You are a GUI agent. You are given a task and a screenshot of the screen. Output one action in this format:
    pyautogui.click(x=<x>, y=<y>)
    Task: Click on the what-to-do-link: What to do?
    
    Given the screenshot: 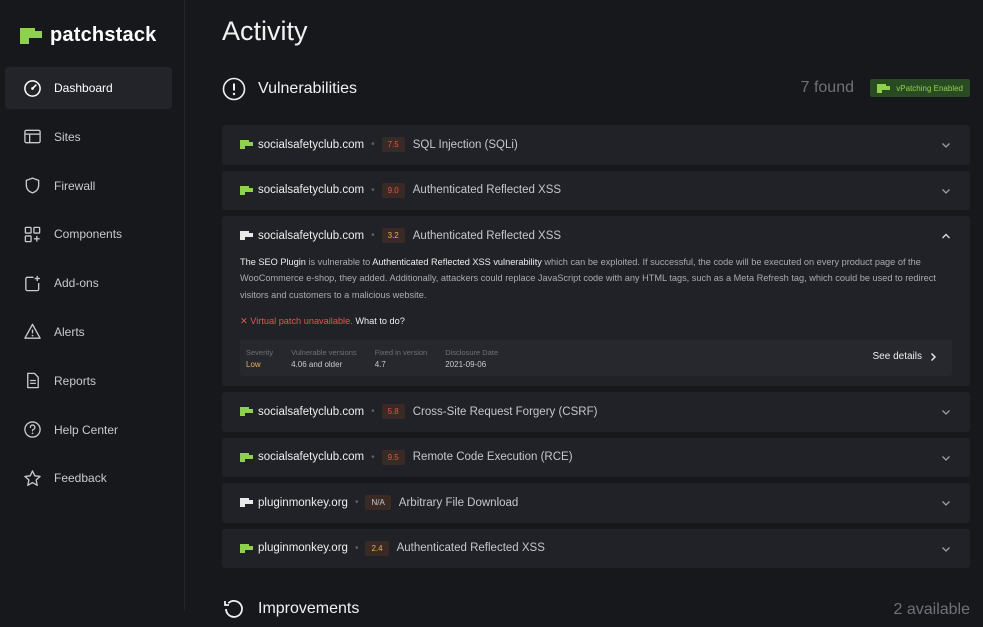 What is the action you would take?
    pyautogui.click(x=380, y=321)
    